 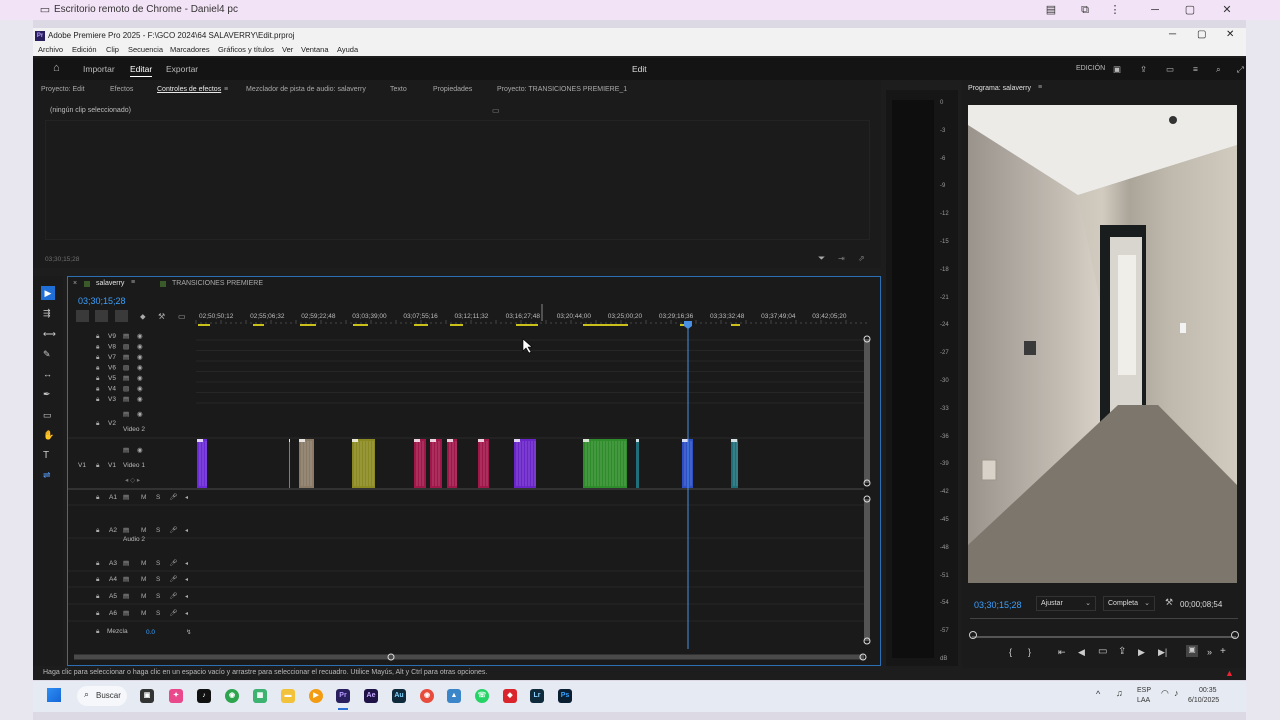 What do you see at coordinates (232, 696) in the screenshot?
I see `chrome-icon: ◉` at bounding box center [232, 696].